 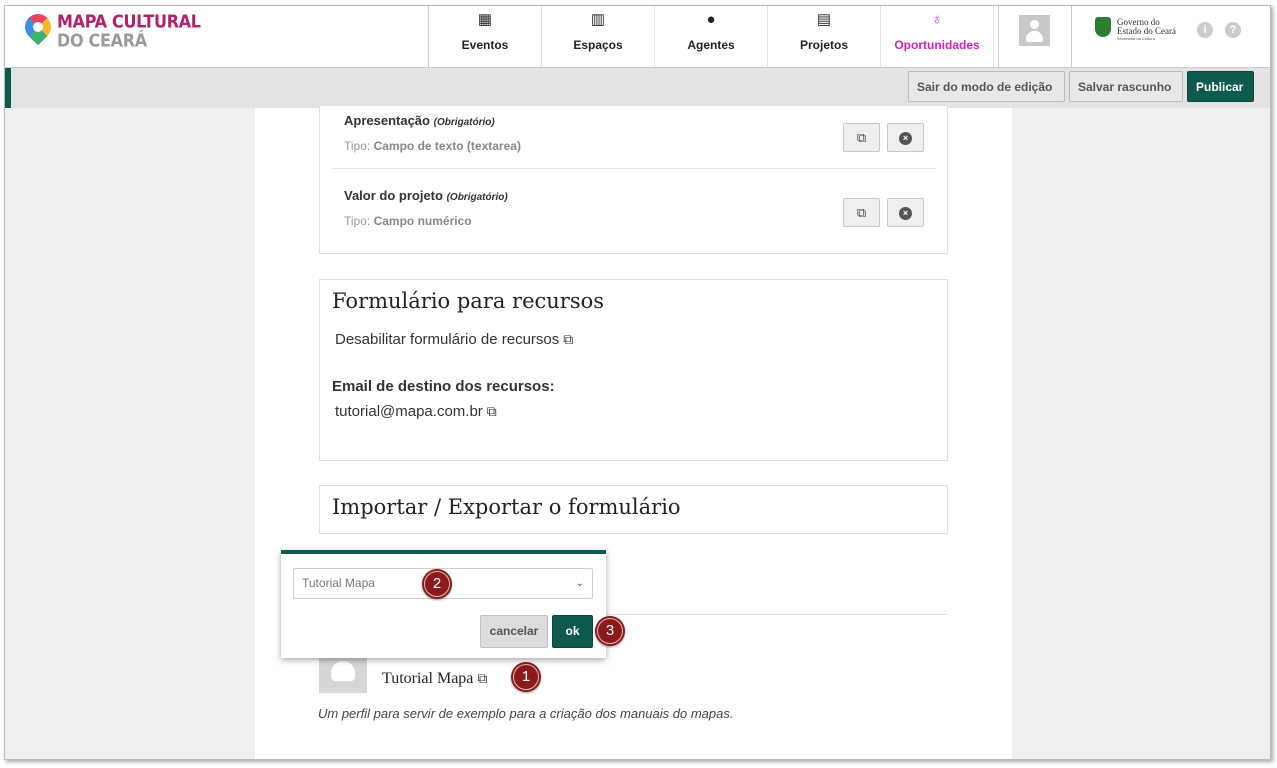 What do you see at coordinates (514, 631) in the screenshot?
I see `cancel-button: cancelar` at bounding box center [514, 631].